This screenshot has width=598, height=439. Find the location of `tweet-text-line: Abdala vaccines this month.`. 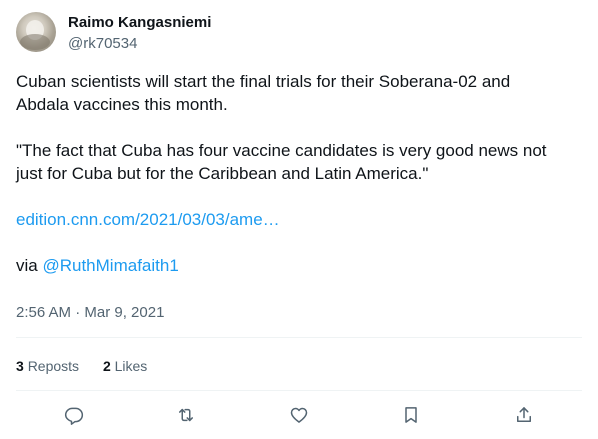

tweet-text-line: Abdala vaccines this month. is located at coordinates (122, 104).